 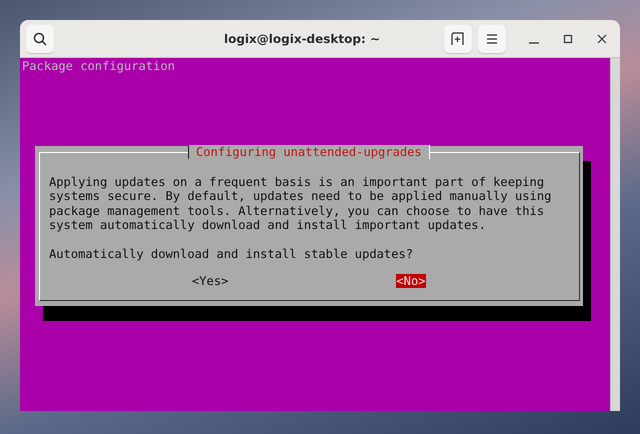 I want to click on search-button, so click(x=40, y=38).